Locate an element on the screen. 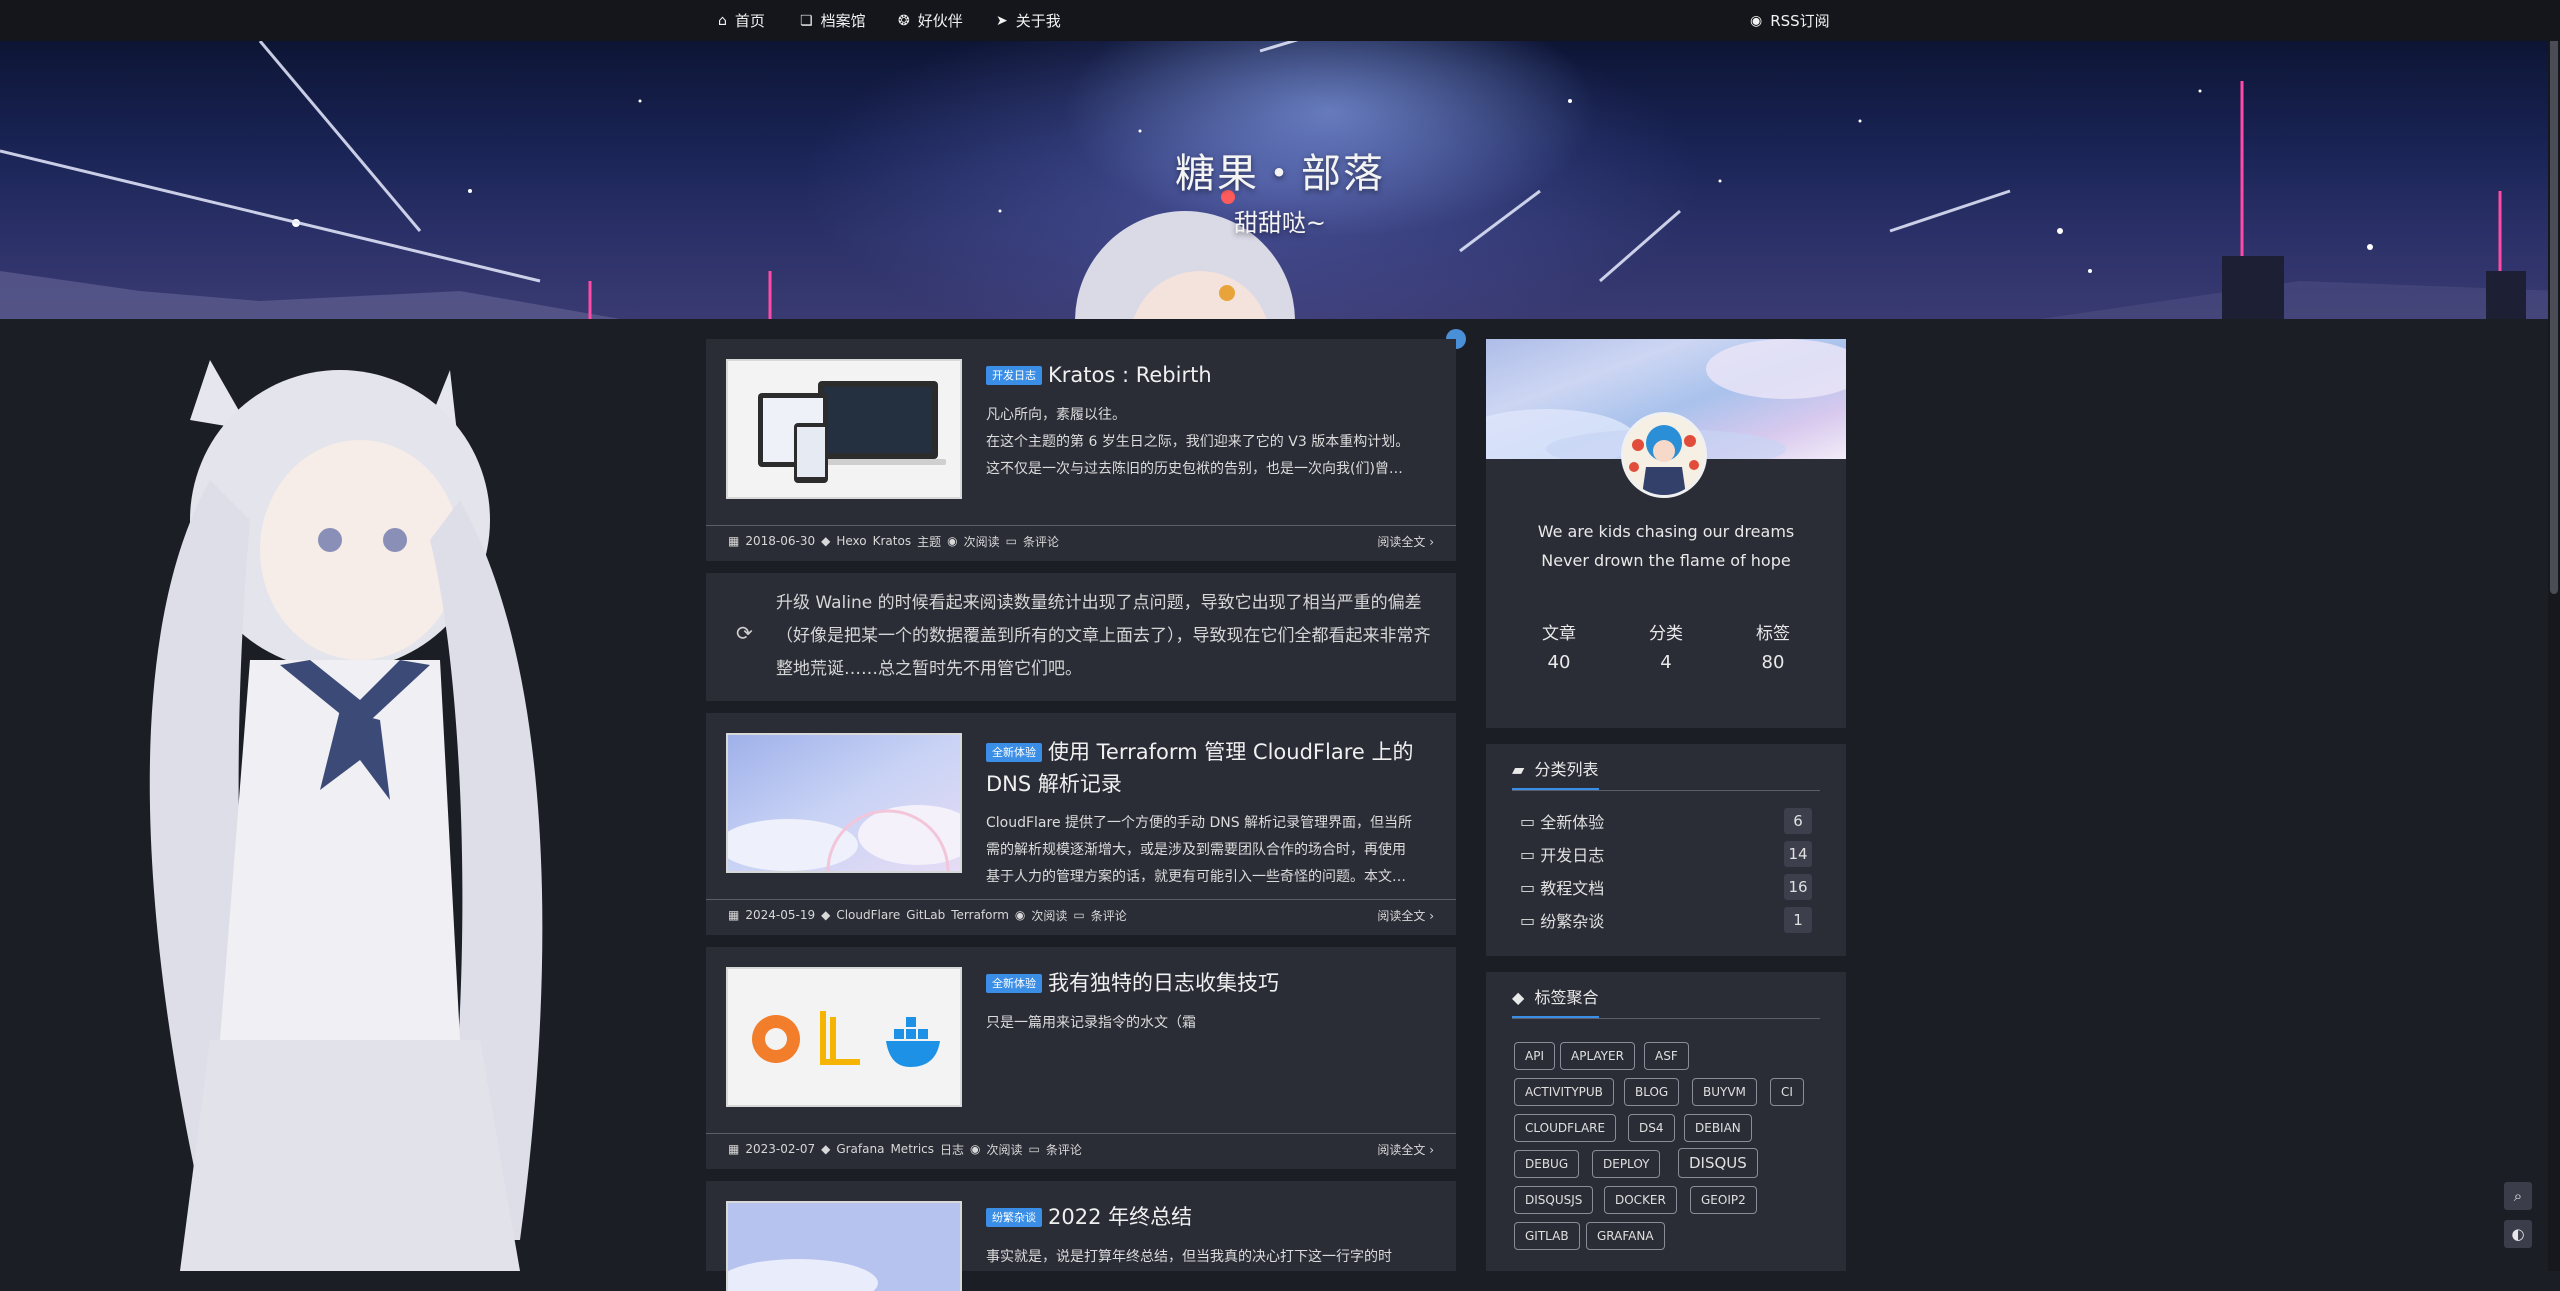 This screenshot has height=1291, width=2560. category-count: 1 is located at coordinates (1798, 920).